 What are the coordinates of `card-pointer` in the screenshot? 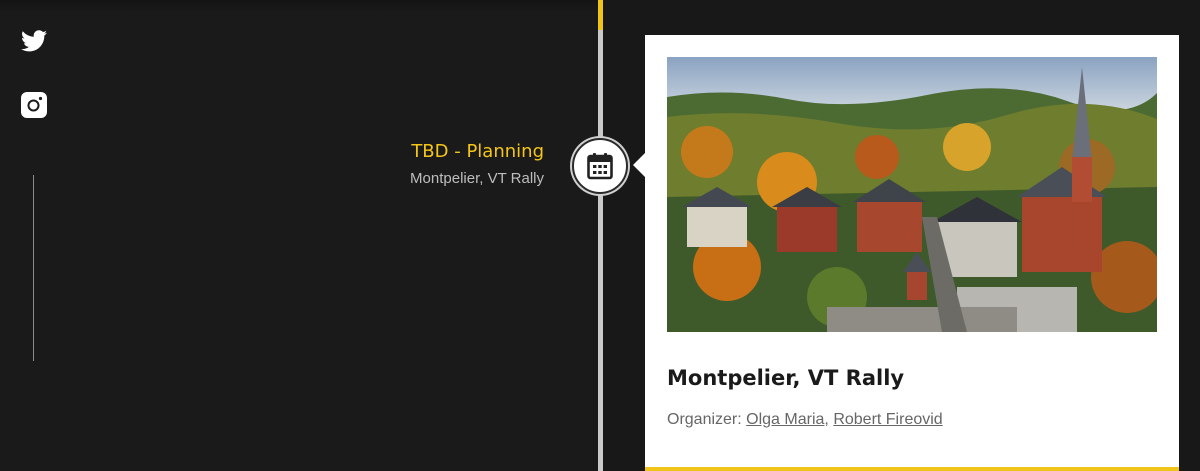 It's located at (639, 165).